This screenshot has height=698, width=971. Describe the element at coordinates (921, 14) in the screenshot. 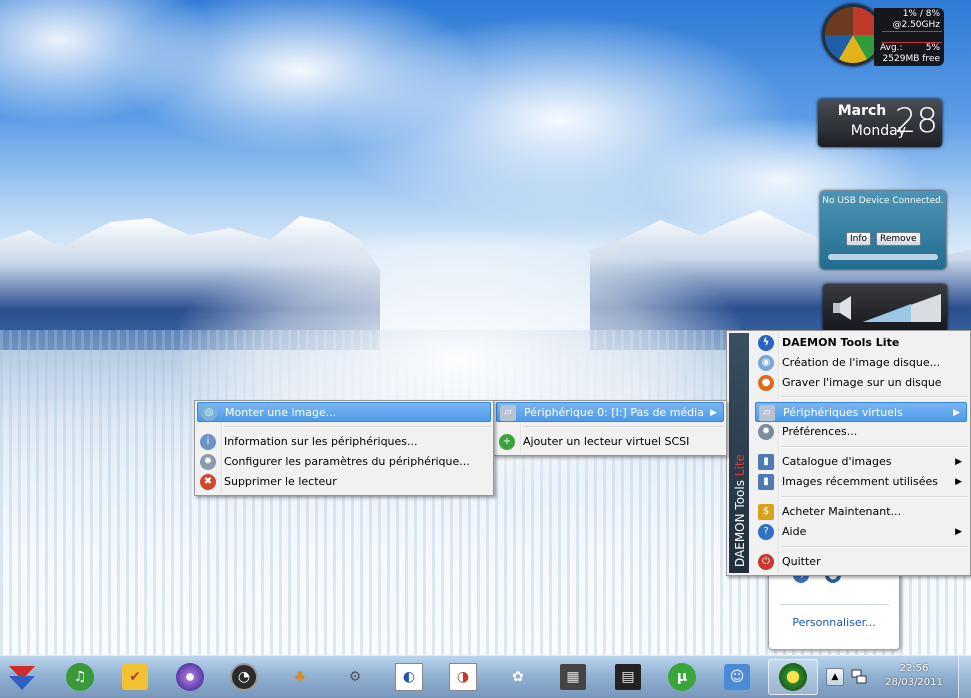

I see `cpu-usage: 1% / 8%` at that location.